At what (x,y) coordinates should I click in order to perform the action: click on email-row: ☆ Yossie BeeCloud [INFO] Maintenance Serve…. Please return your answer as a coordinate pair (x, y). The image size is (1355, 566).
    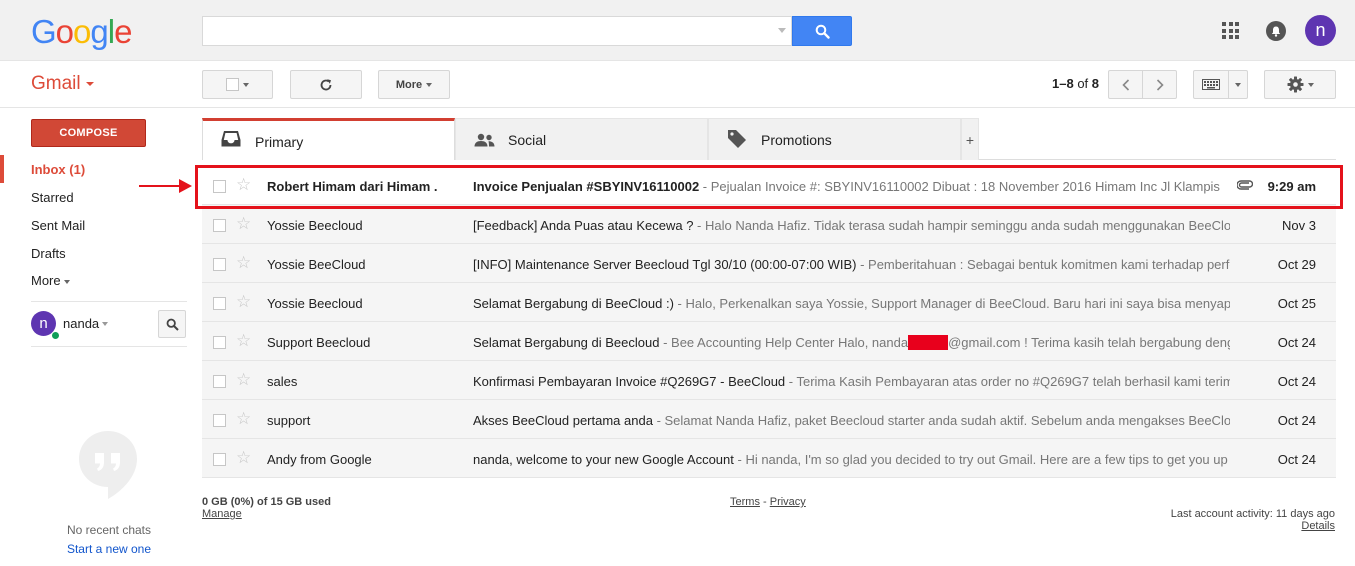
    Looking at the image, I should click on (769, 263).